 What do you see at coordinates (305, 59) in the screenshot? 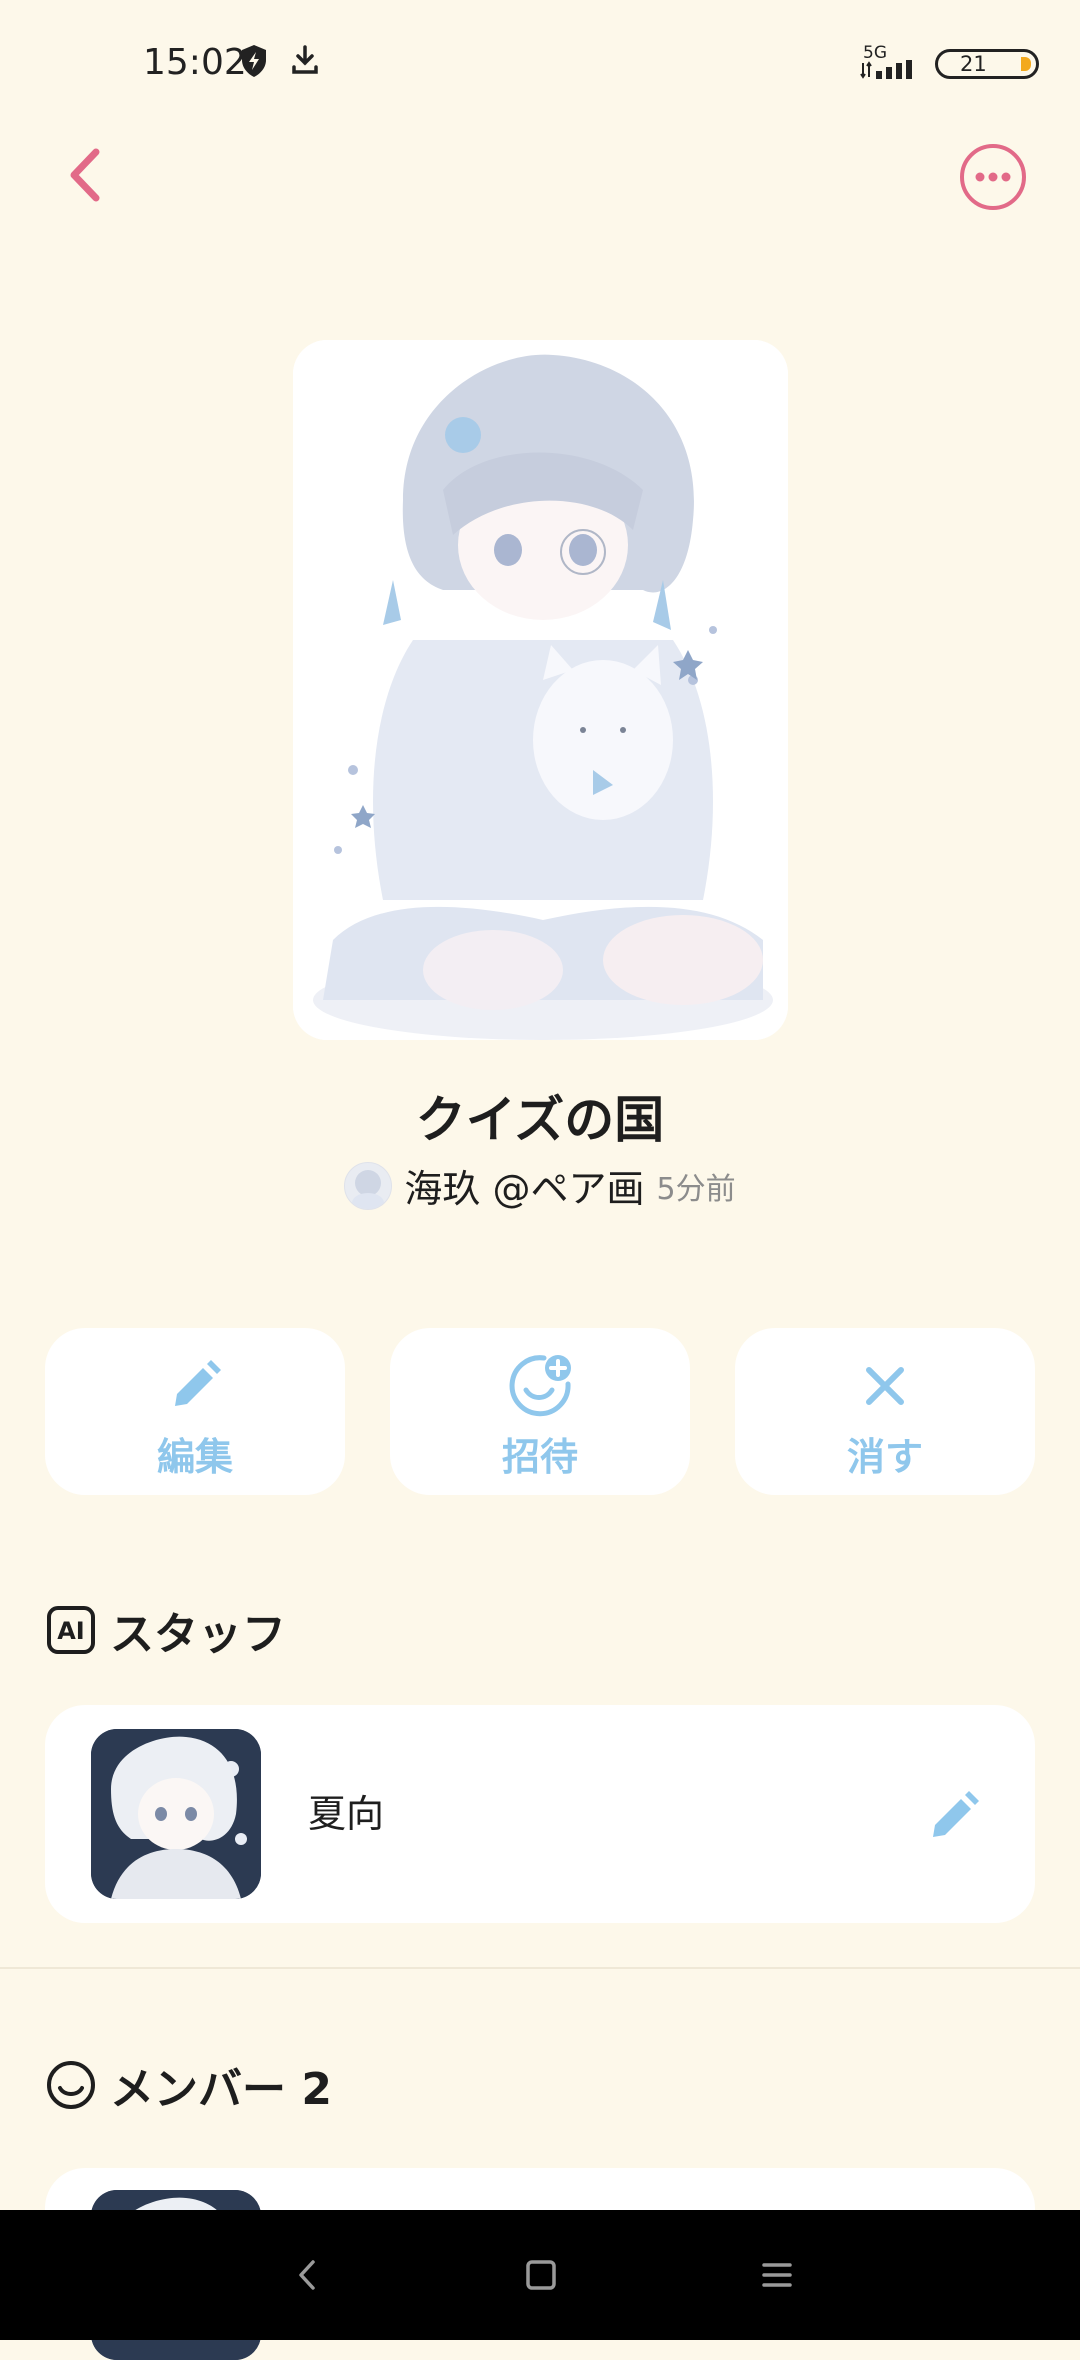
I see `download-icon` at bounding box center [305, 59].